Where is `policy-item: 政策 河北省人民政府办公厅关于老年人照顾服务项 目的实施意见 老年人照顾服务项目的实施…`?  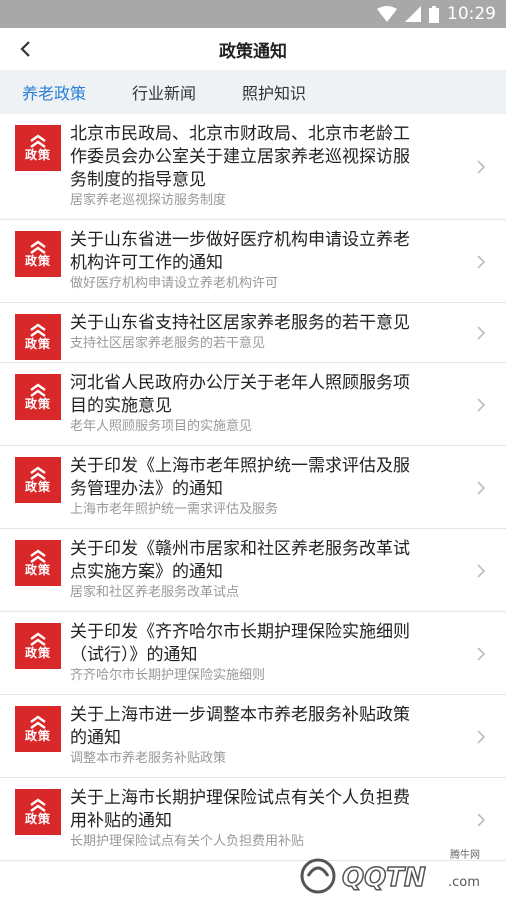
policy-item: 政策 河北省人民政府办公厅关于老年人照顾服务项 目的实施意见 老年人照顾服务项目的实施… is located at coordinates (253, 404).